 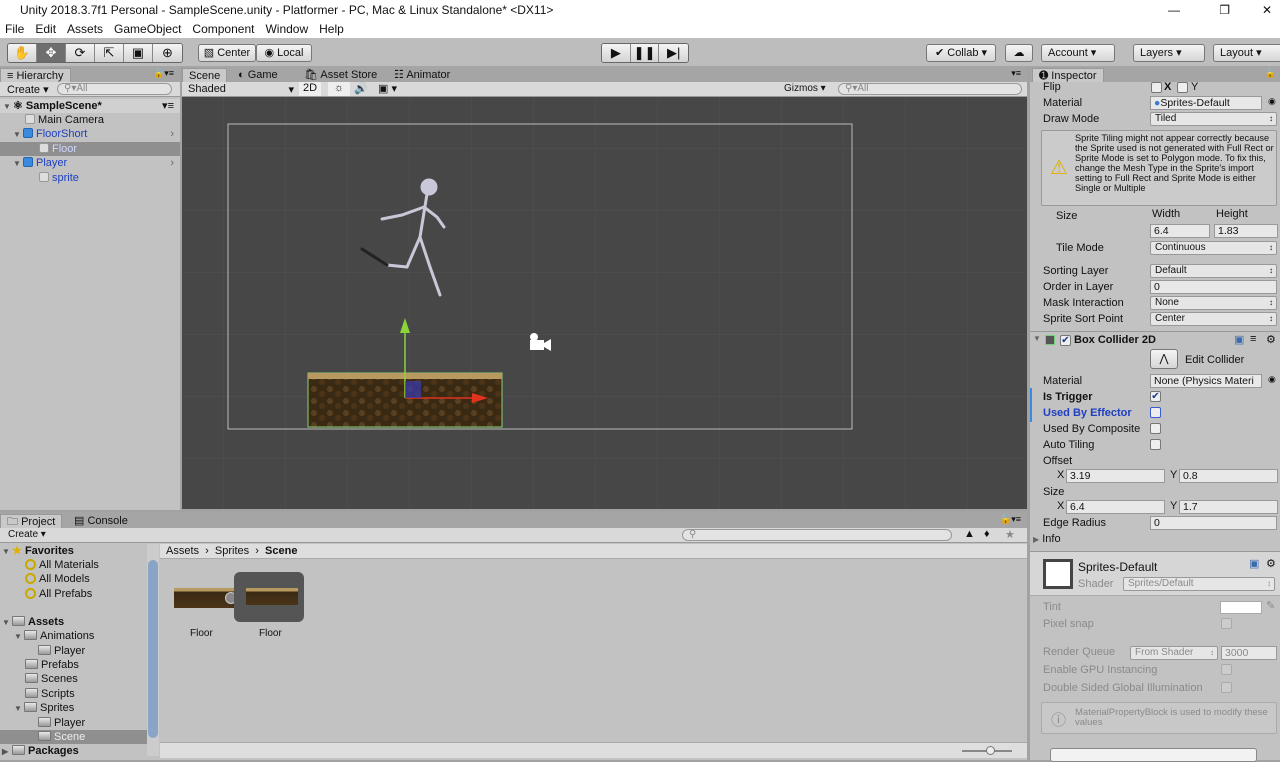 What do you see at coordinates (1241, 607) in the screenshot?
I see `tint-color-swatch` at bounding box center [1241, 607].